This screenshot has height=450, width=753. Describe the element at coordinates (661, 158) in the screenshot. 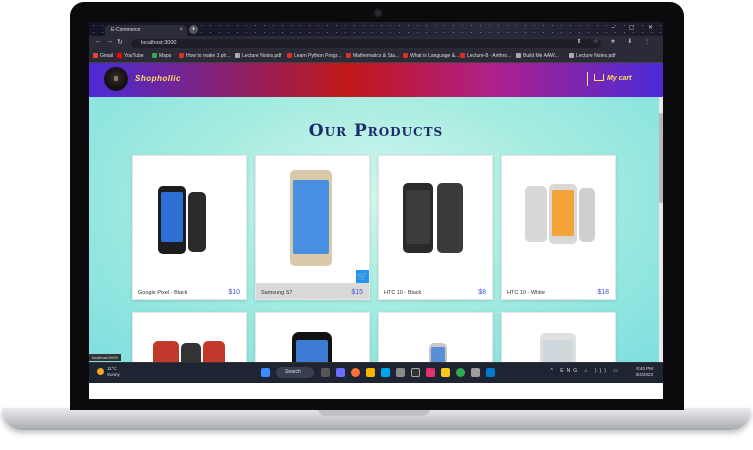

I see `scrollbar-thumb` at that location.